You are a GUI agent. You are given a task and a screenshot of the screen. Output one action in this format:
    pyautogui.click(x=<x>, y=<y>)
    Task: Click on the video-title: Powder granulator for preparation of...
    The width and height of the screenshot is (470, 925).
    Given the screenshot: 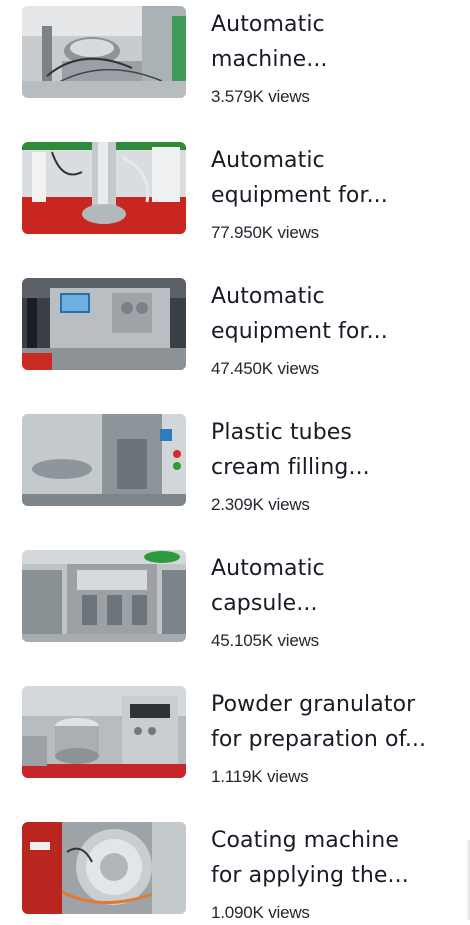 What is the action you would take?
    pyautogui.click(x=331, y=722)
    